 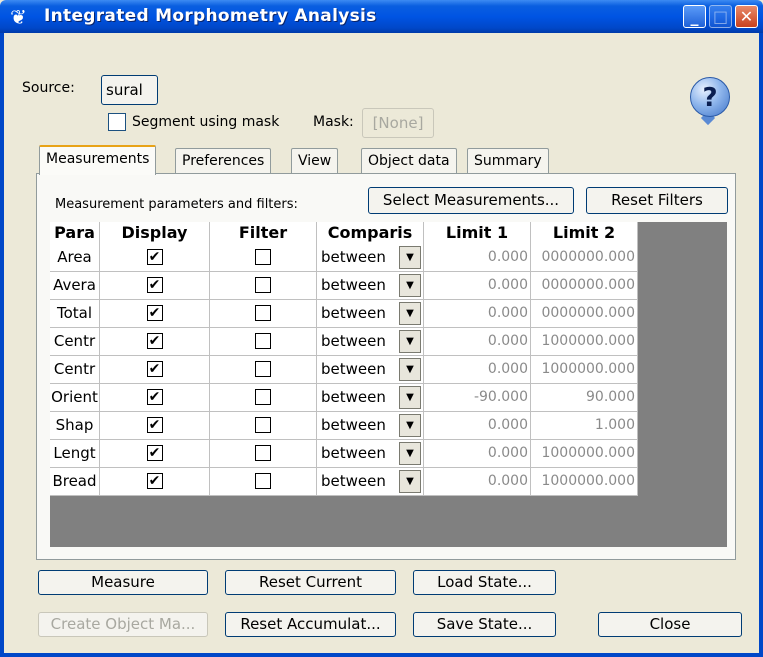 I want to click on title-bar: ❦ Integrated Morphometry Analysis _ □ ✕, so click(x=381, y=16).